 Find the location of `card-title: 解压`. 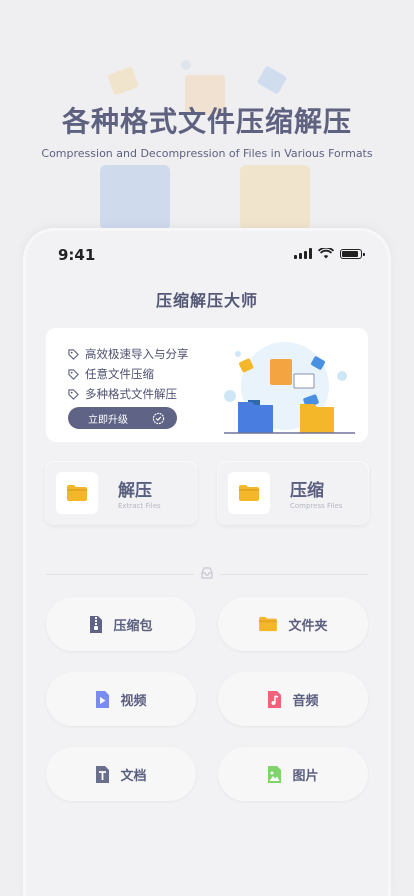

card-title: 解压 is located at coordinates (135, 491).